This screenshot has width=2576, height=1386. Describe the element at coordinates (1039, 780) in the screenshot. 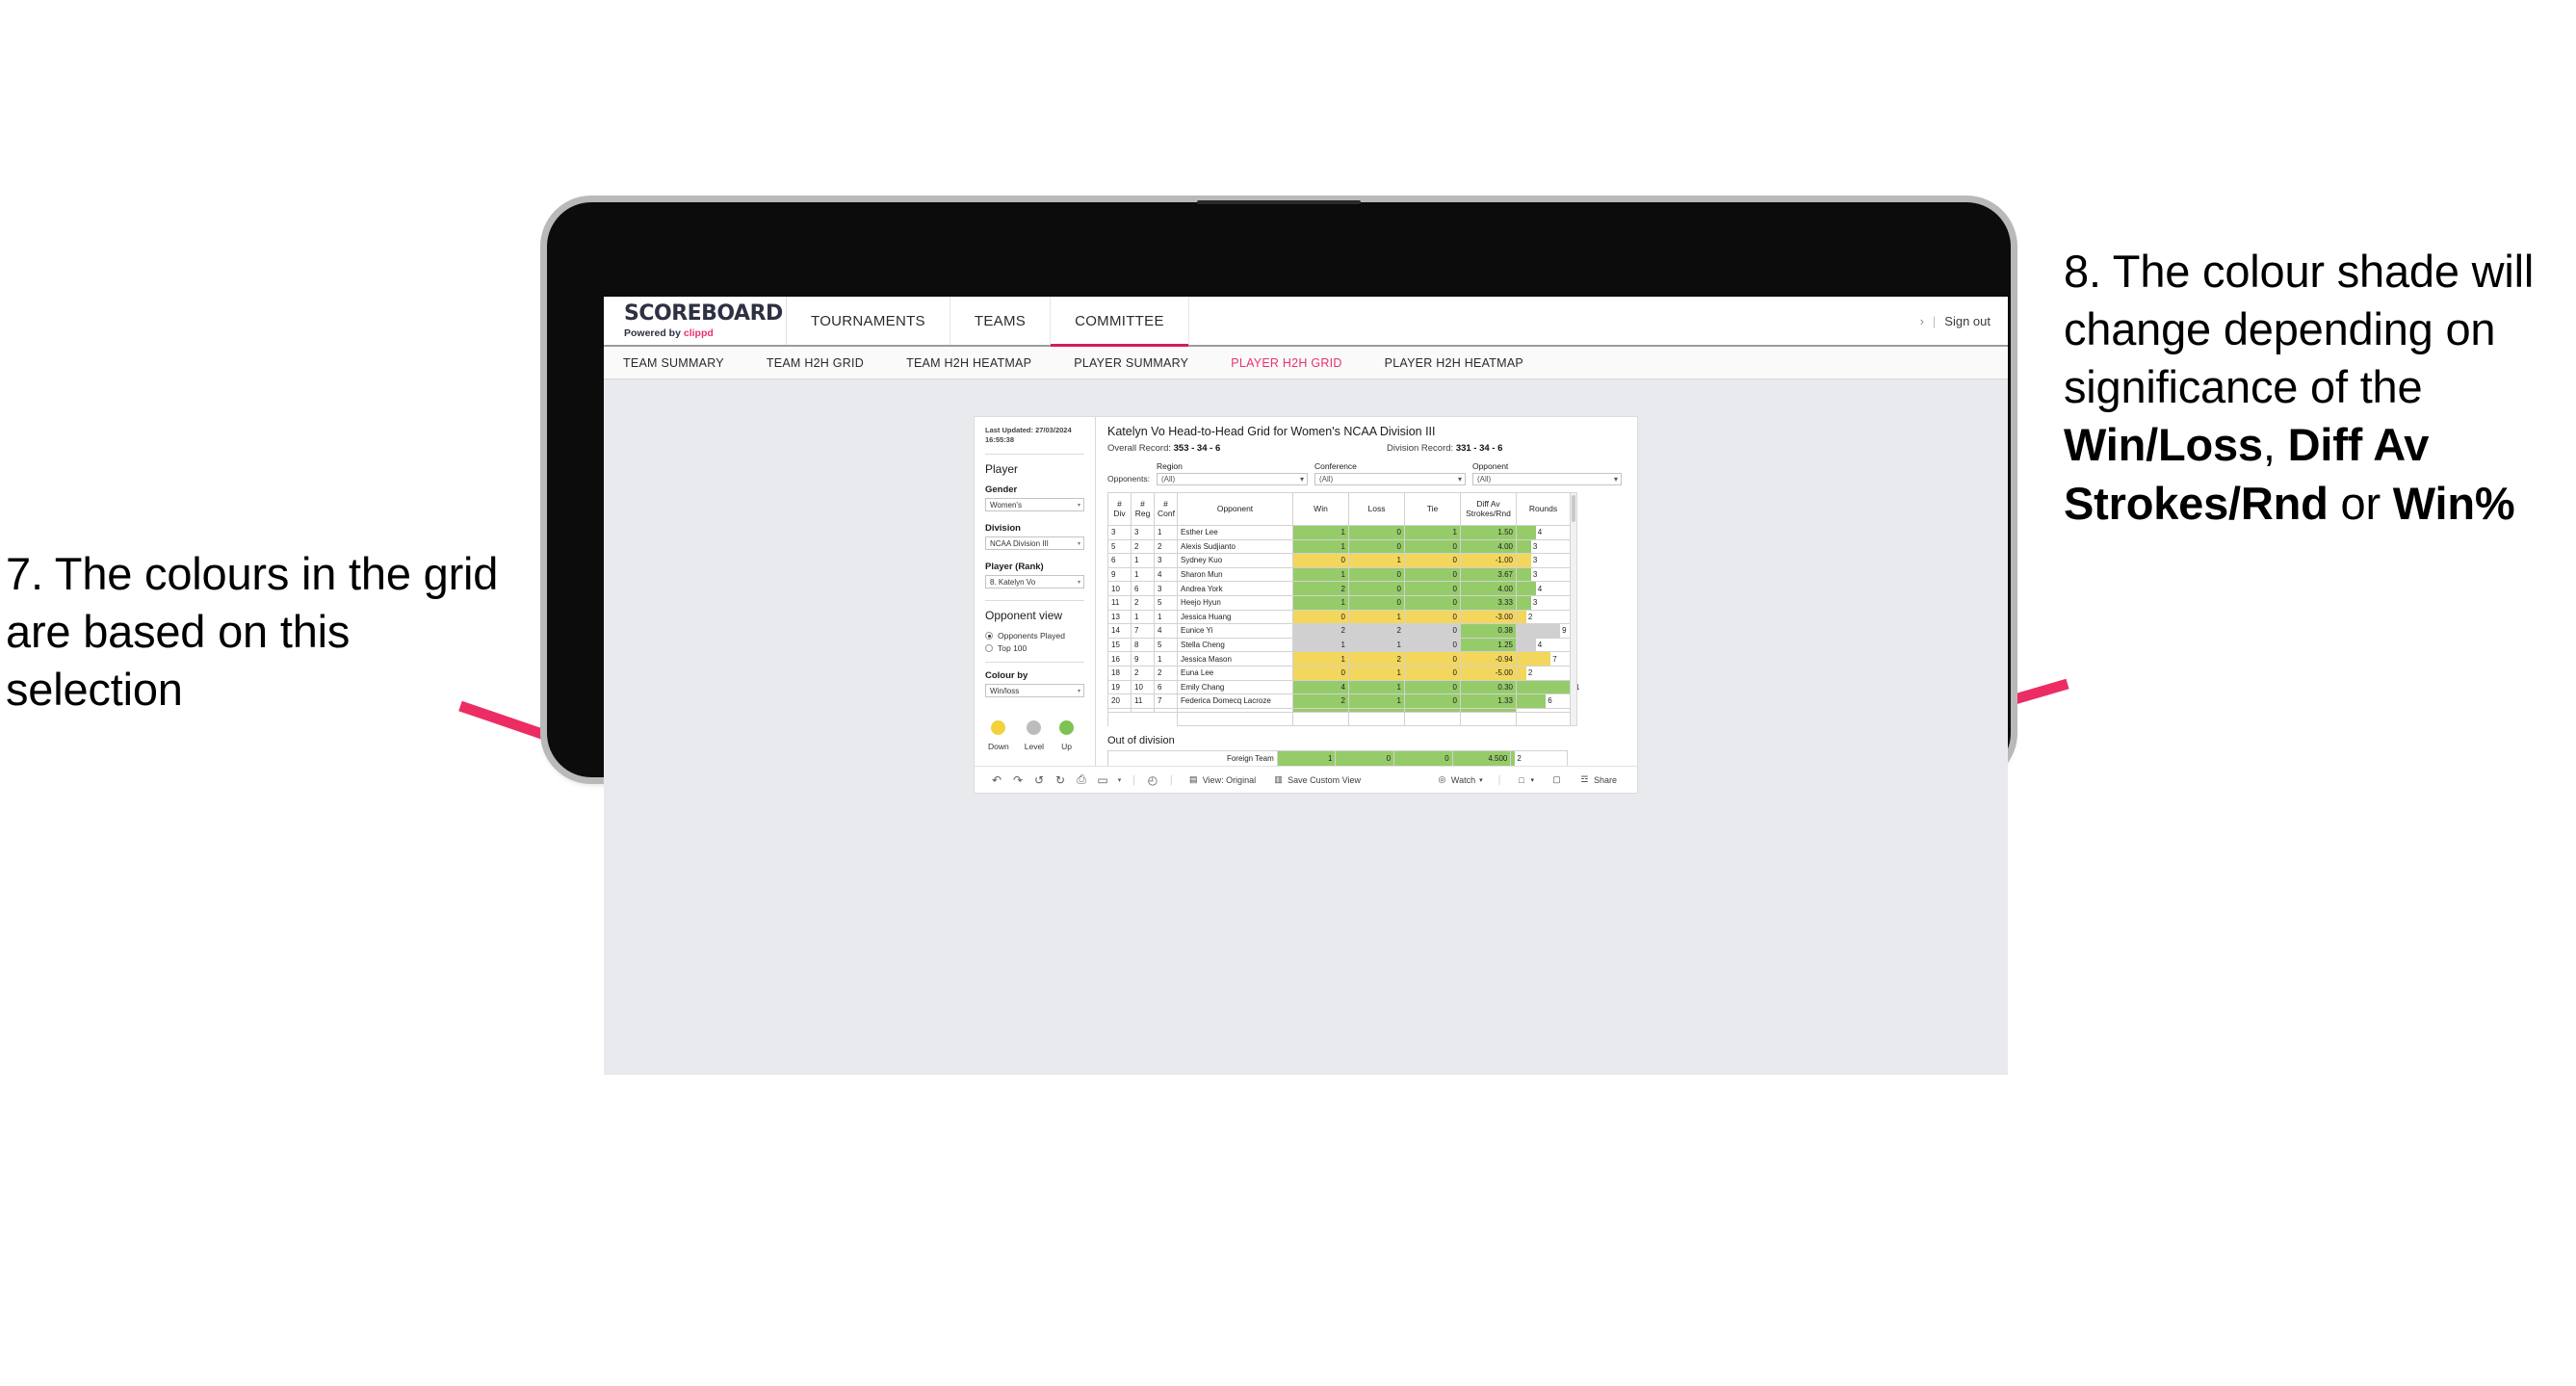

I see `revert-icon: ↺` at that location.